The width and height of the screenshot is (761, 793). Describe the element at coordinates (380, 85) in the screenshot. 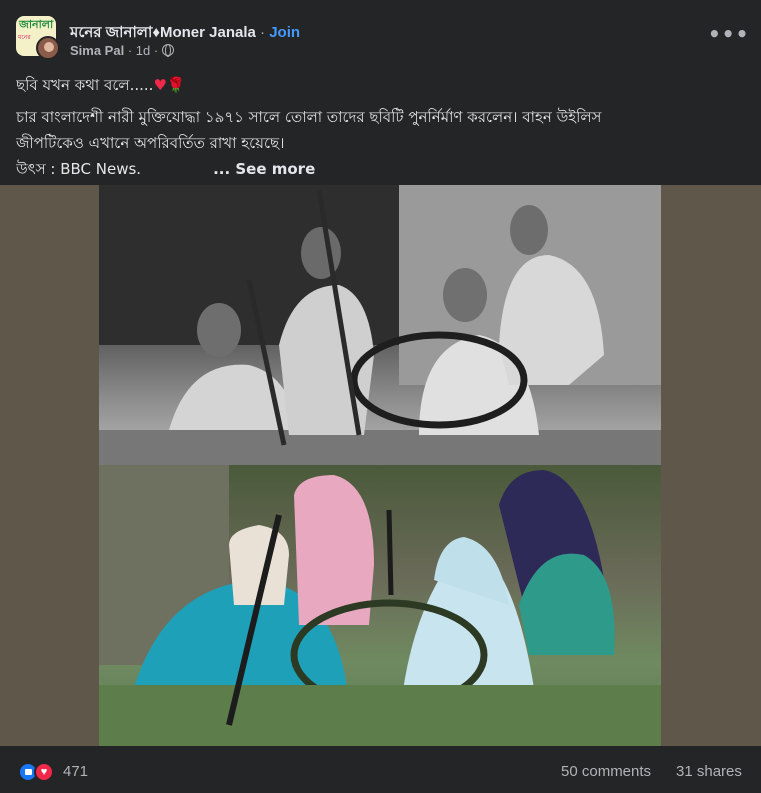

I see `post-line-1: ছবি যখন কথা বলে.....♥🌹` at that location.